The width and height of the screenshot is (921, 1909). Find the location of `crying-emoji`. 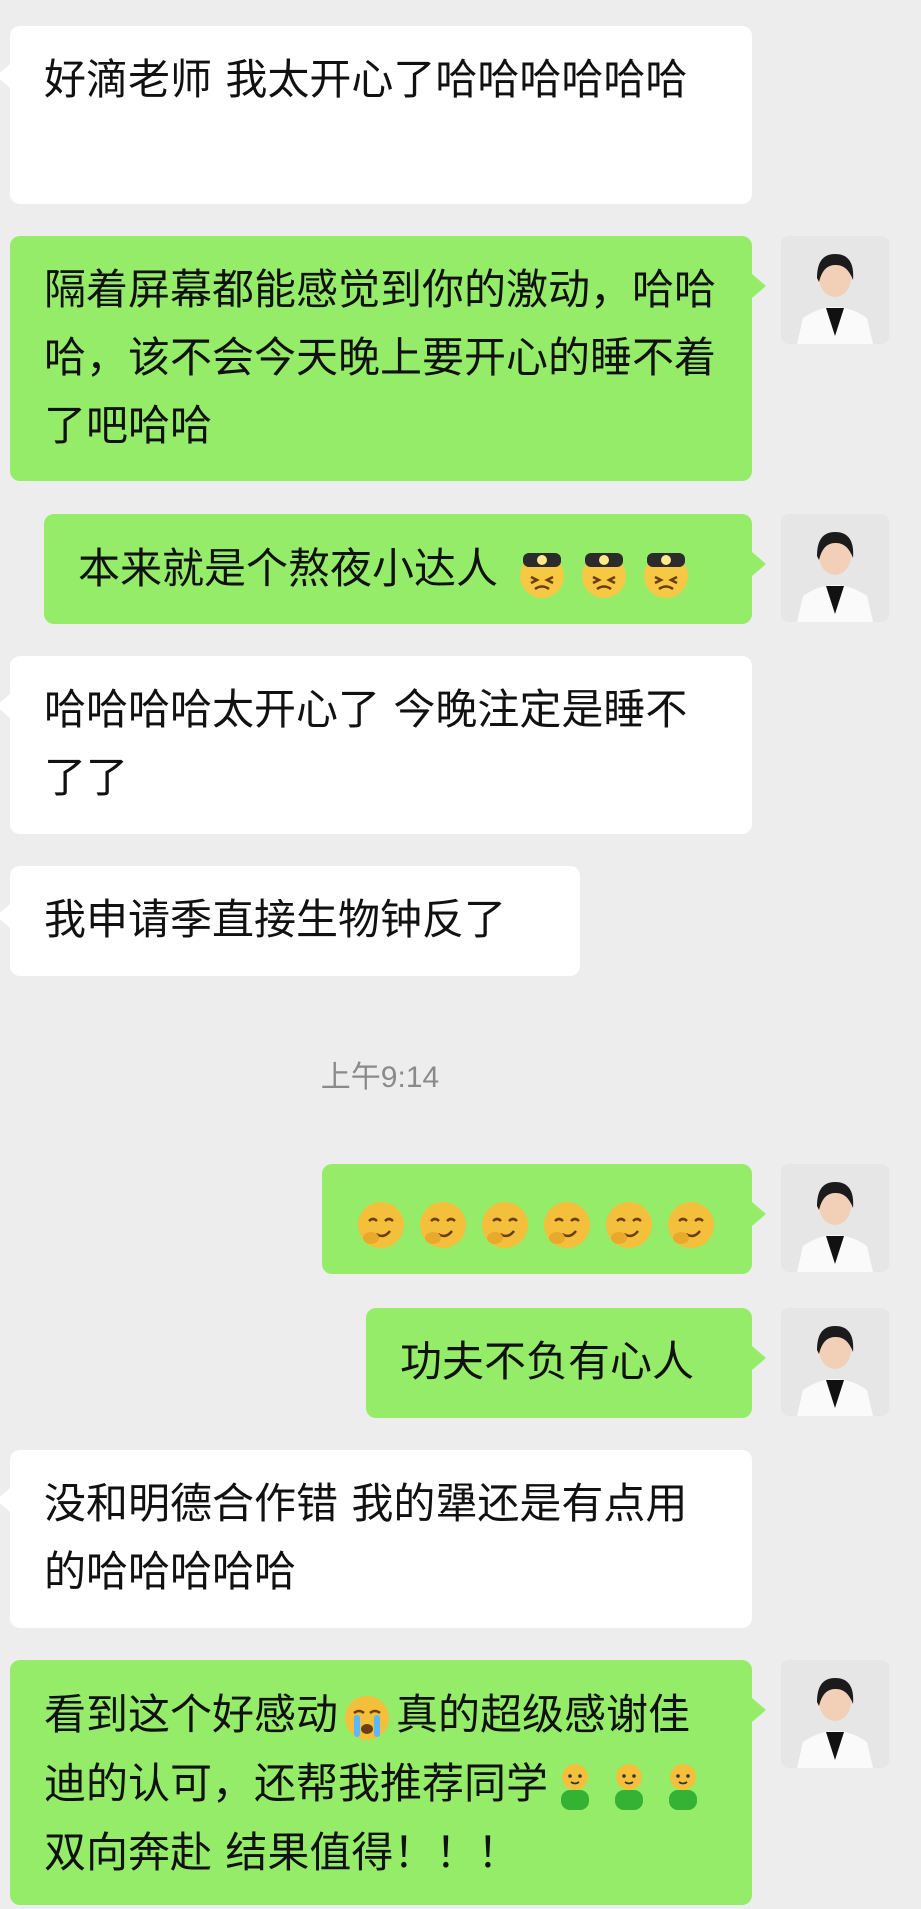

crying-emoji is located at coordinates (367, 1718).